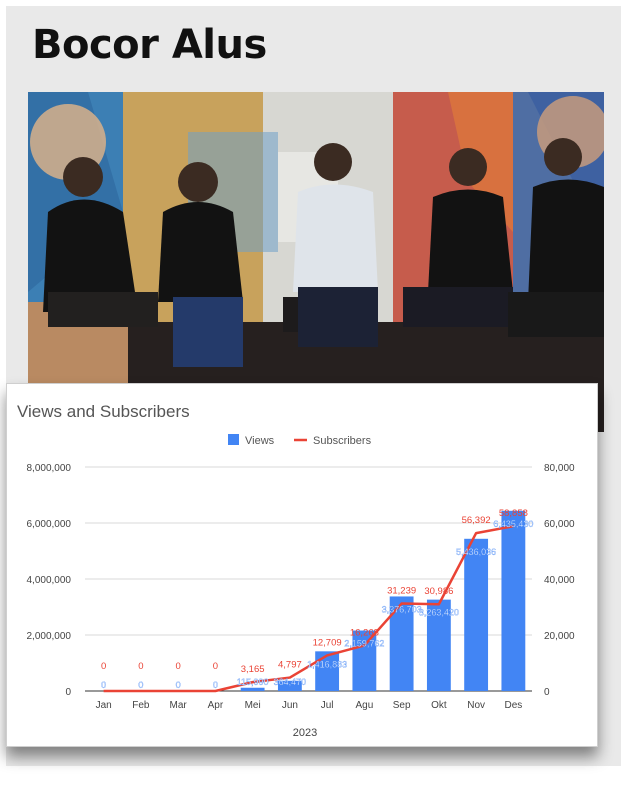 The image size is (627, 787). What do you see at coordinates (327, 664) in the screenshot?
I see `views-data-label: 1,416,883` at bounding box center [327, 664].